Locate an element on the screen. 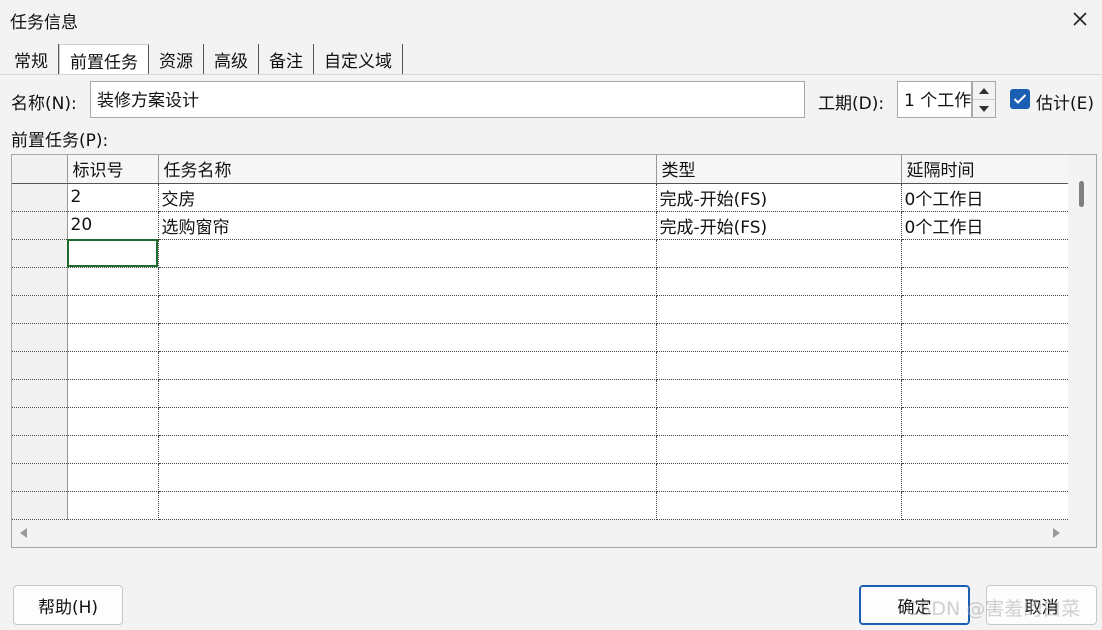  table-row: 20 选购窗帘 完成-开始(FS) 0个工作日 is located at coordinates (541, 225).